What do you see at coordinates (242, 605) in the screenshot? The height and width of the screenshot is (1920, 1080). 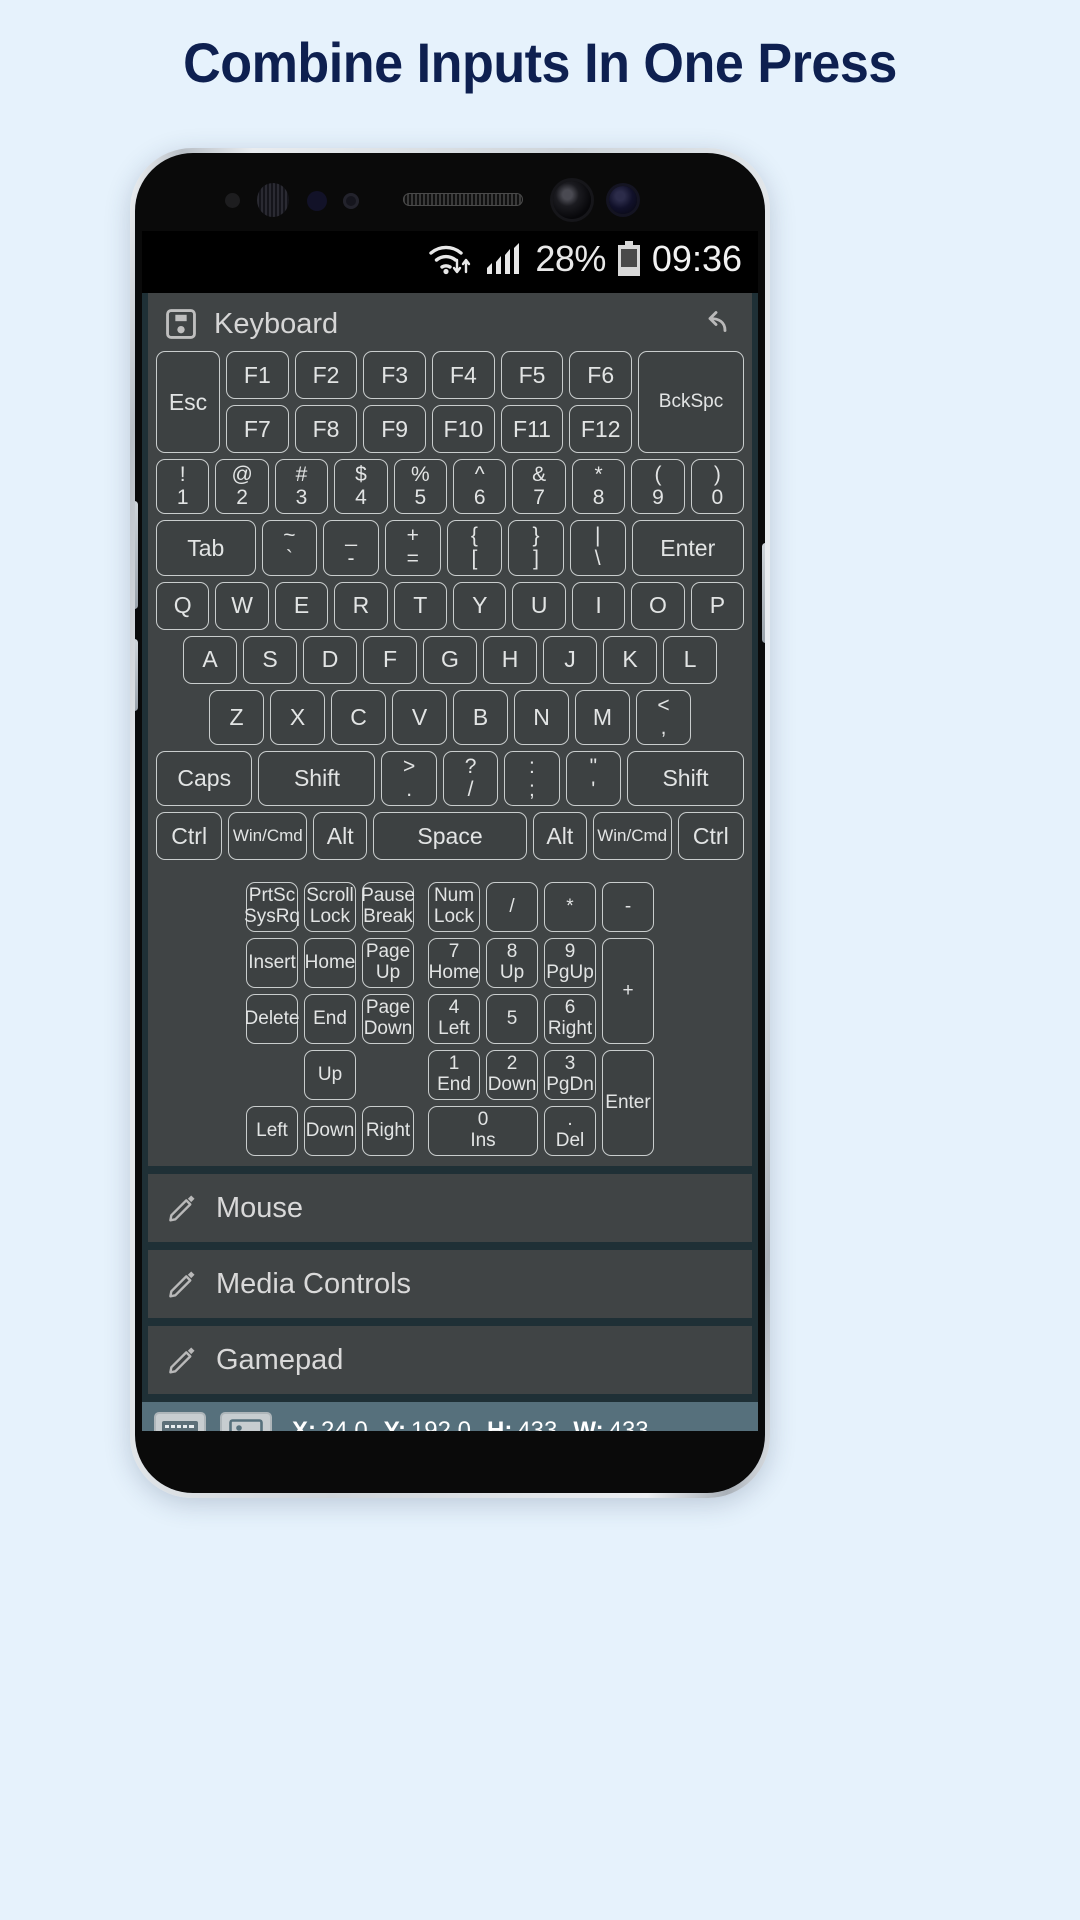 I see `key-w: W` at bounding box center [242, 605].